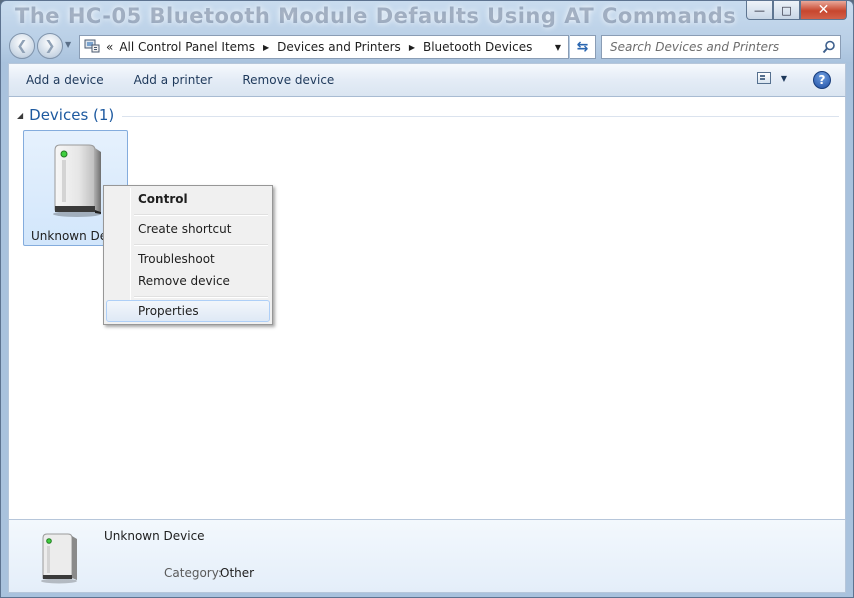 This screenshot has width=854, height=598. Describe the element at coordinates (771, 78) in the screenshot. I see `change-view-button: ▼` at that location.